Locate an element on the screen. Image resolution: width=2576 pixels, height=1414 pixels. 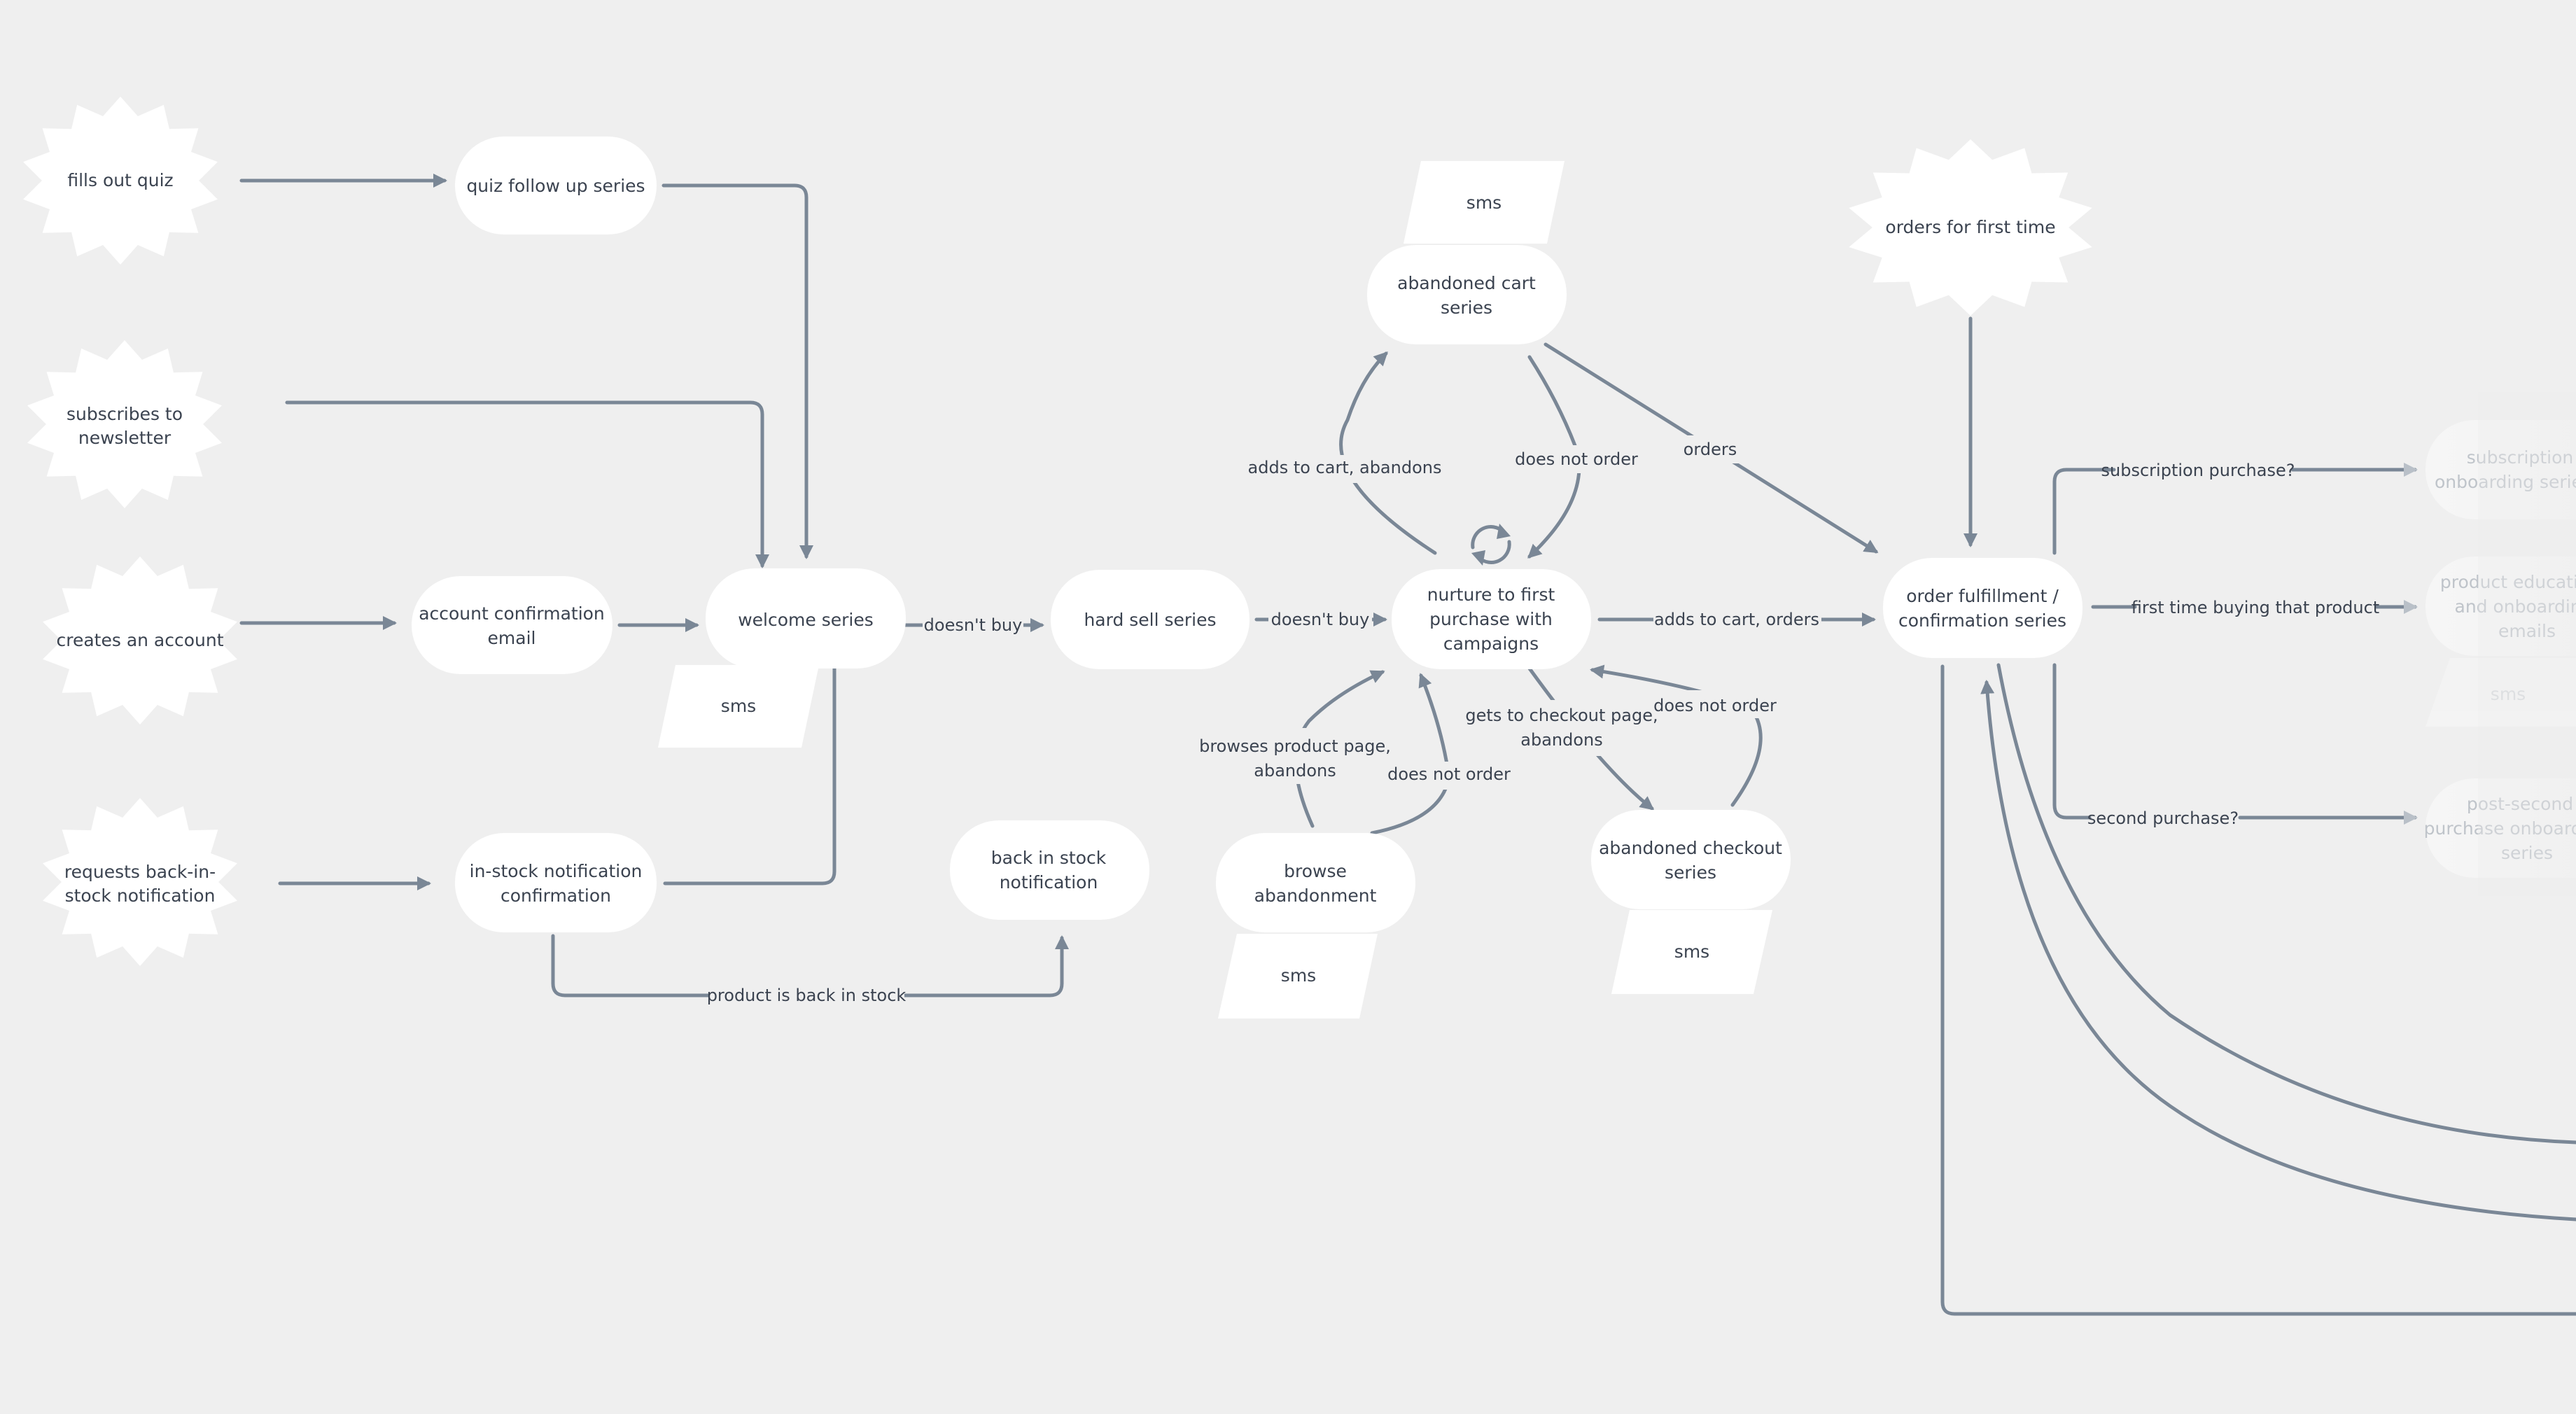
node-order-fulfillment: order fulfillment / confirmation series is located at coordinates (1982, 608).